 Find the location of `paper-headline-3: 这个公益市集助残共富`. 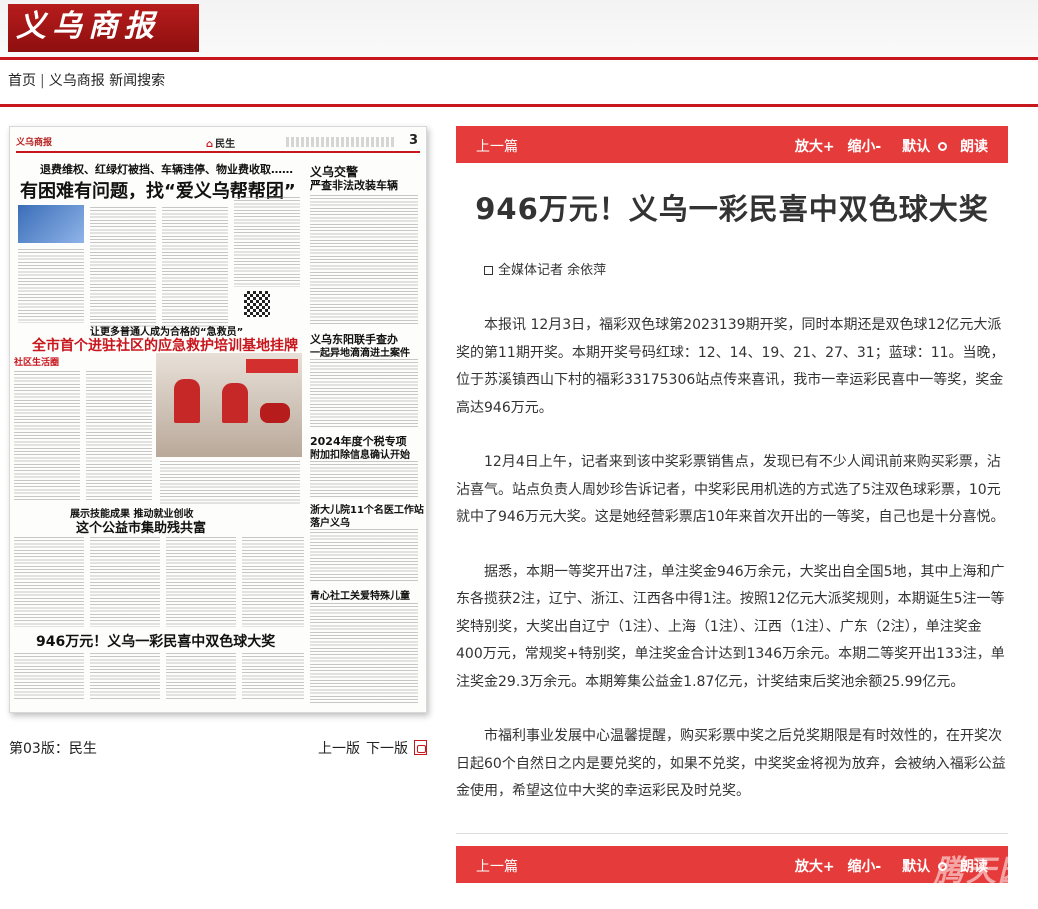

paper-headline-3: 这个公益市集助残共富 is located at coordinates (141, 526).